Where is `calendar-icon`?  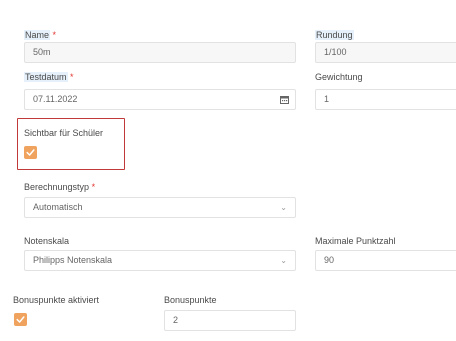 calendar-icon is located at coordinates (284, 99).